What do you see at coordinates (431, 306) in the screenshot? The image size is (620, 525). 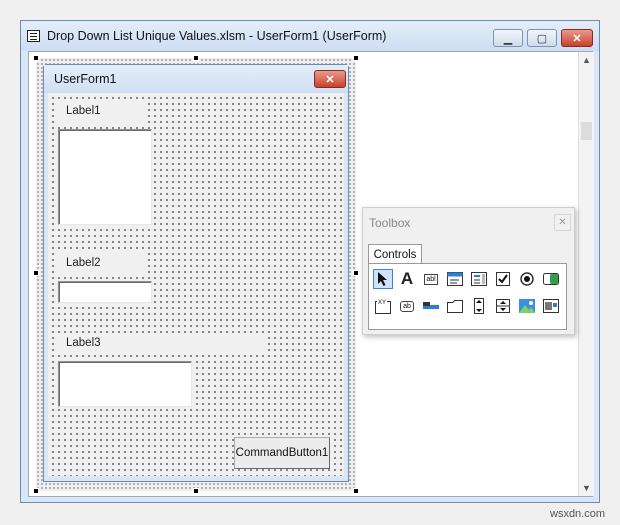 I see `tabstrip-tool-icon` at bounding box center [431, 306].